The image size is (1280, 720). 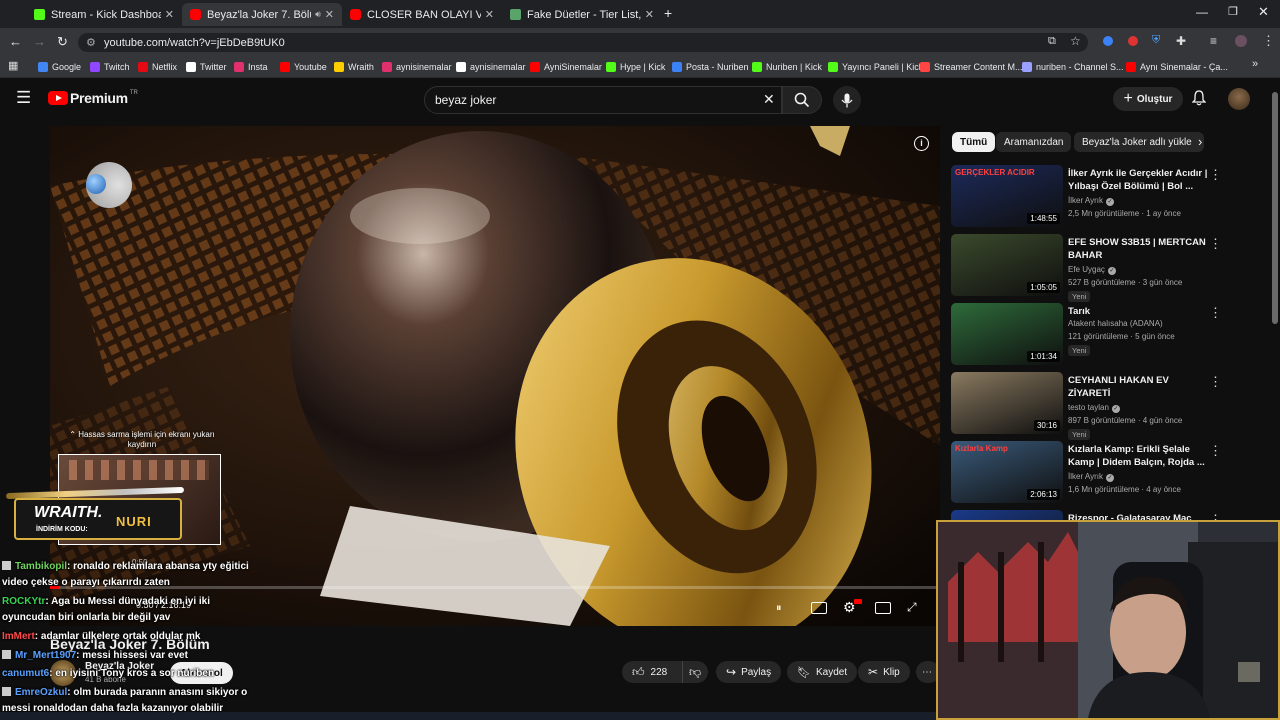 I want to click on video-thumbnail: 1:01:34, so click(x=1007, y=334).